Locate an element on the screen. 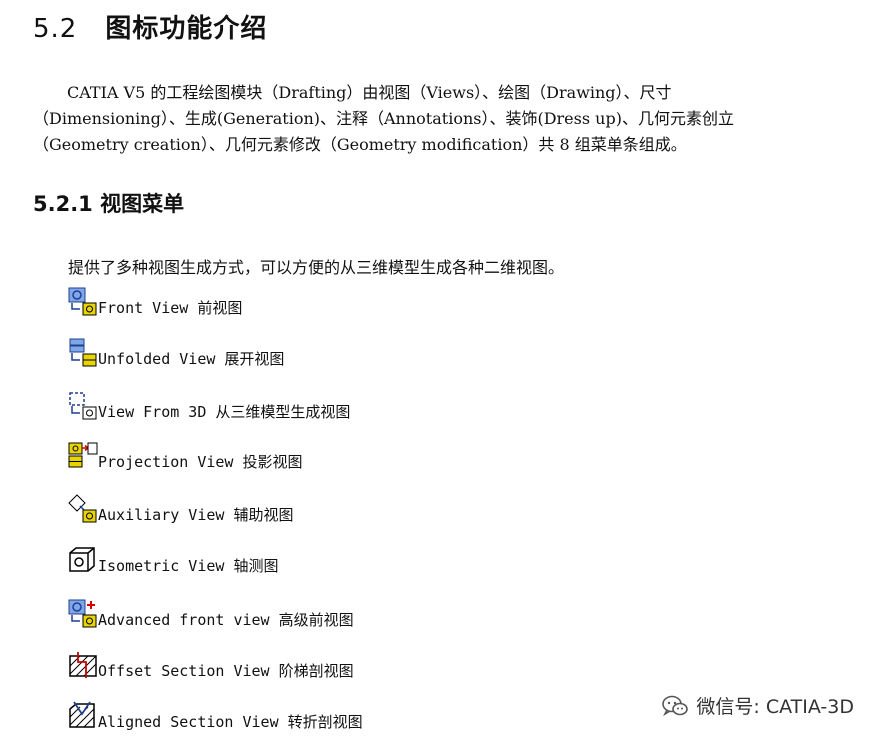  item-en-label: Isometric View is located at coordinates (161, 566).